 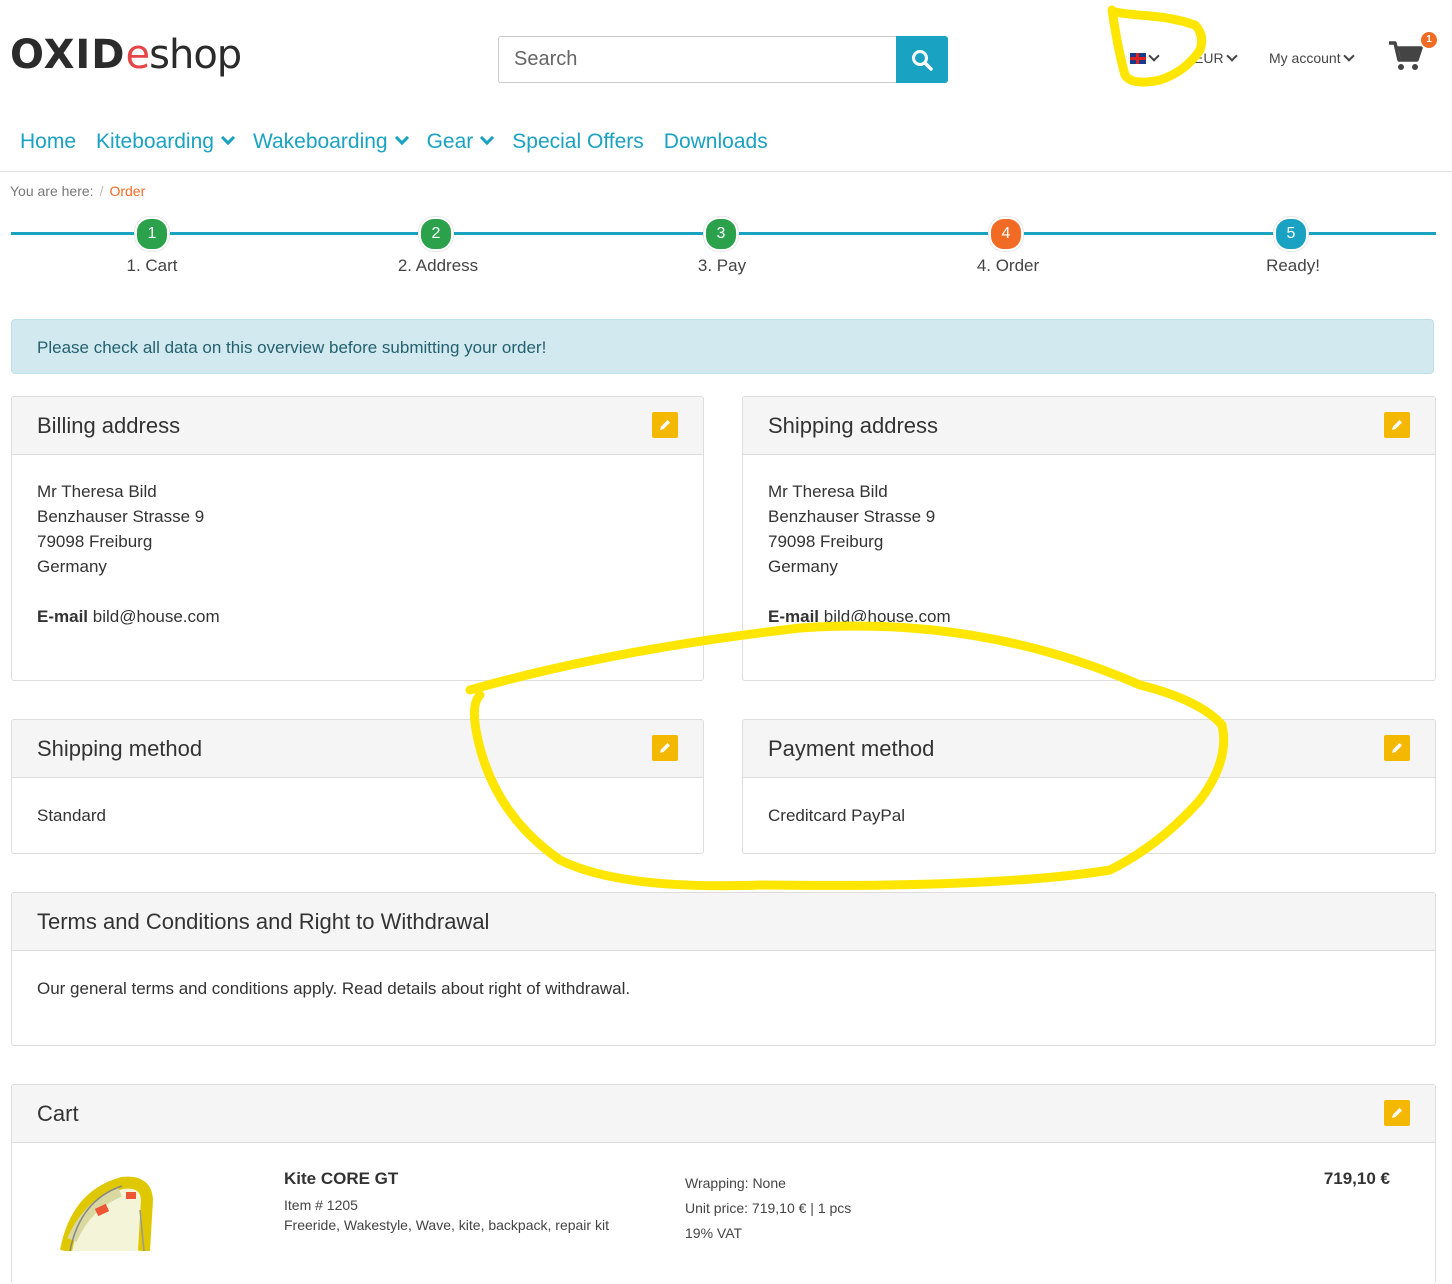 I want to click on edit-billing-button, so click(x=665, y=425).